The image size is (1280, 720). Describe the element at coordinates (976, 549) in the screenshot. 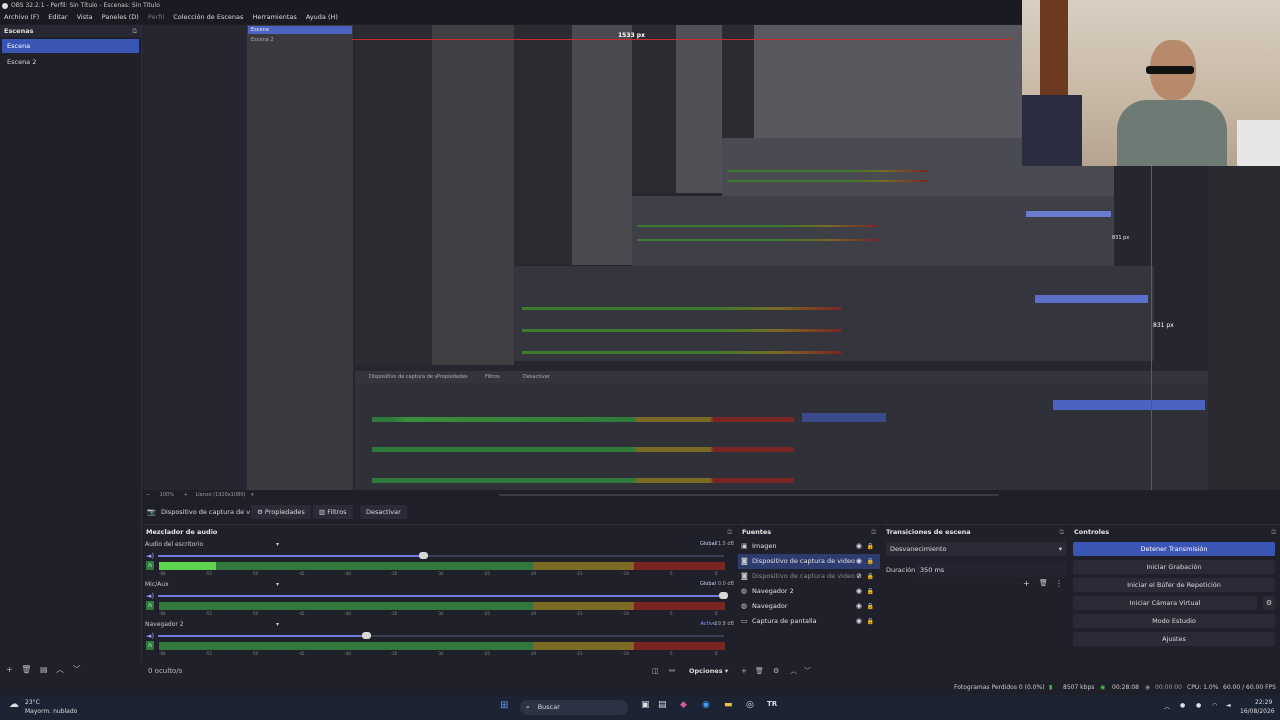

I see `transition-select: Desvanecimiento ▾` at that location.